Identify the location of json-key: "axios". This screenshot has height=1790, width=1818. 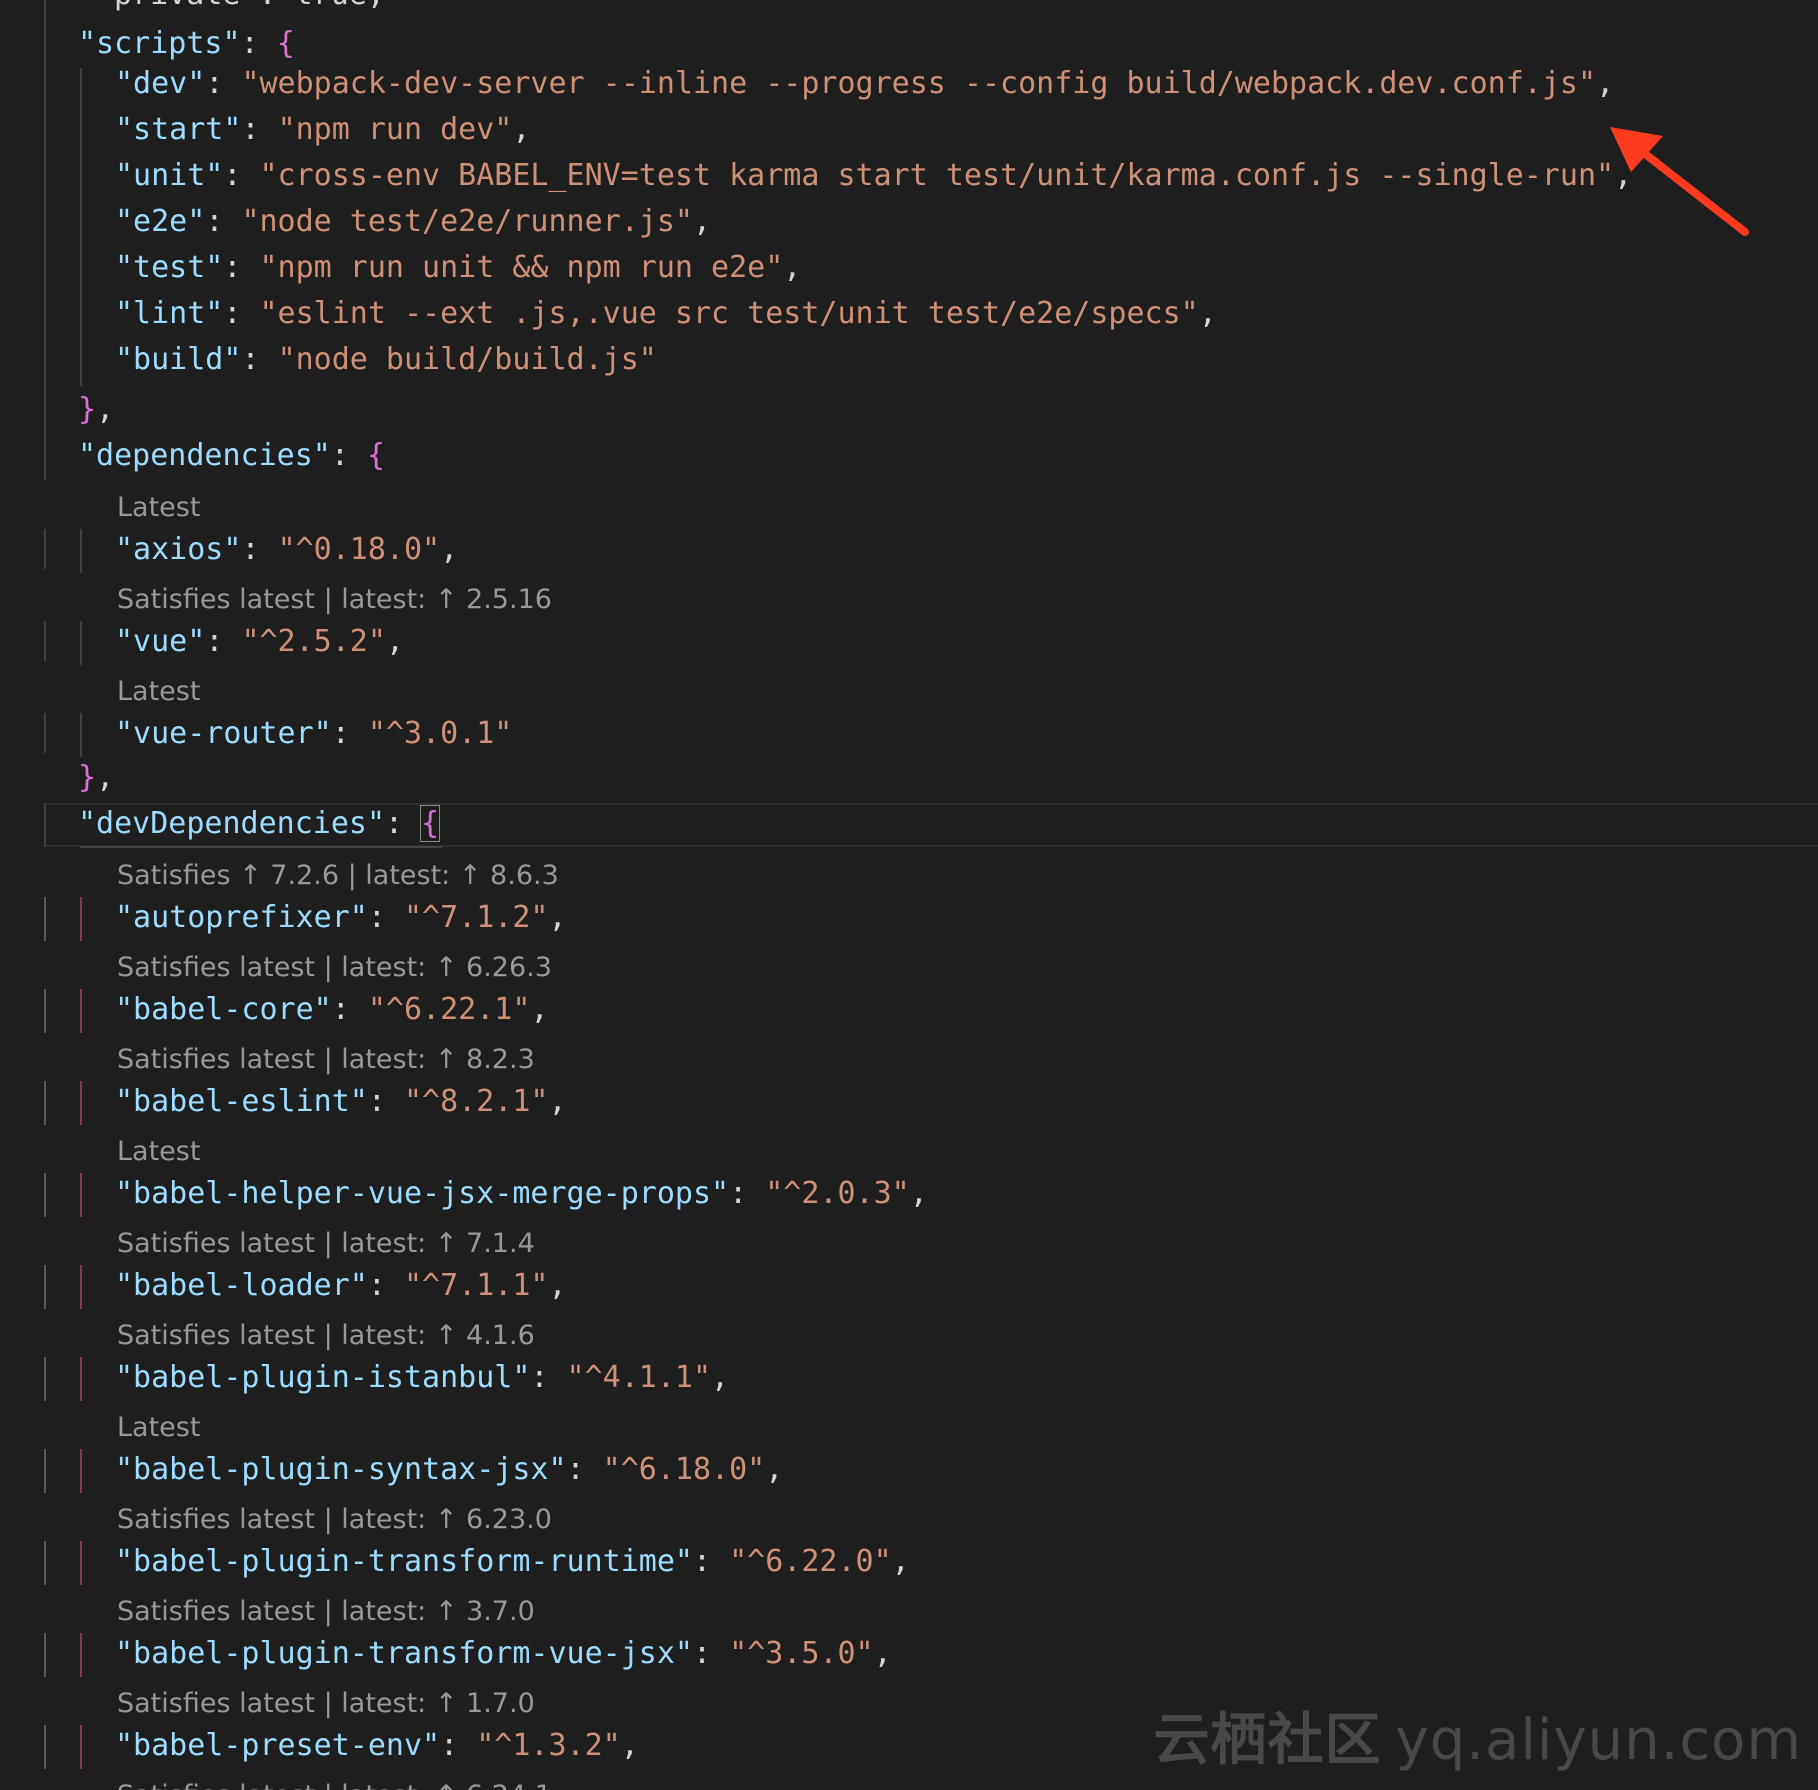
(178, 549).